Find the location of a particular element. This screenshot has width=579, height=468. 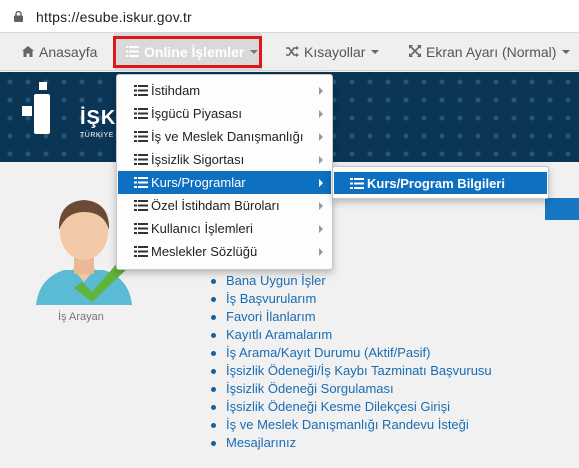

home-icon is located at coordinates (28, 52).